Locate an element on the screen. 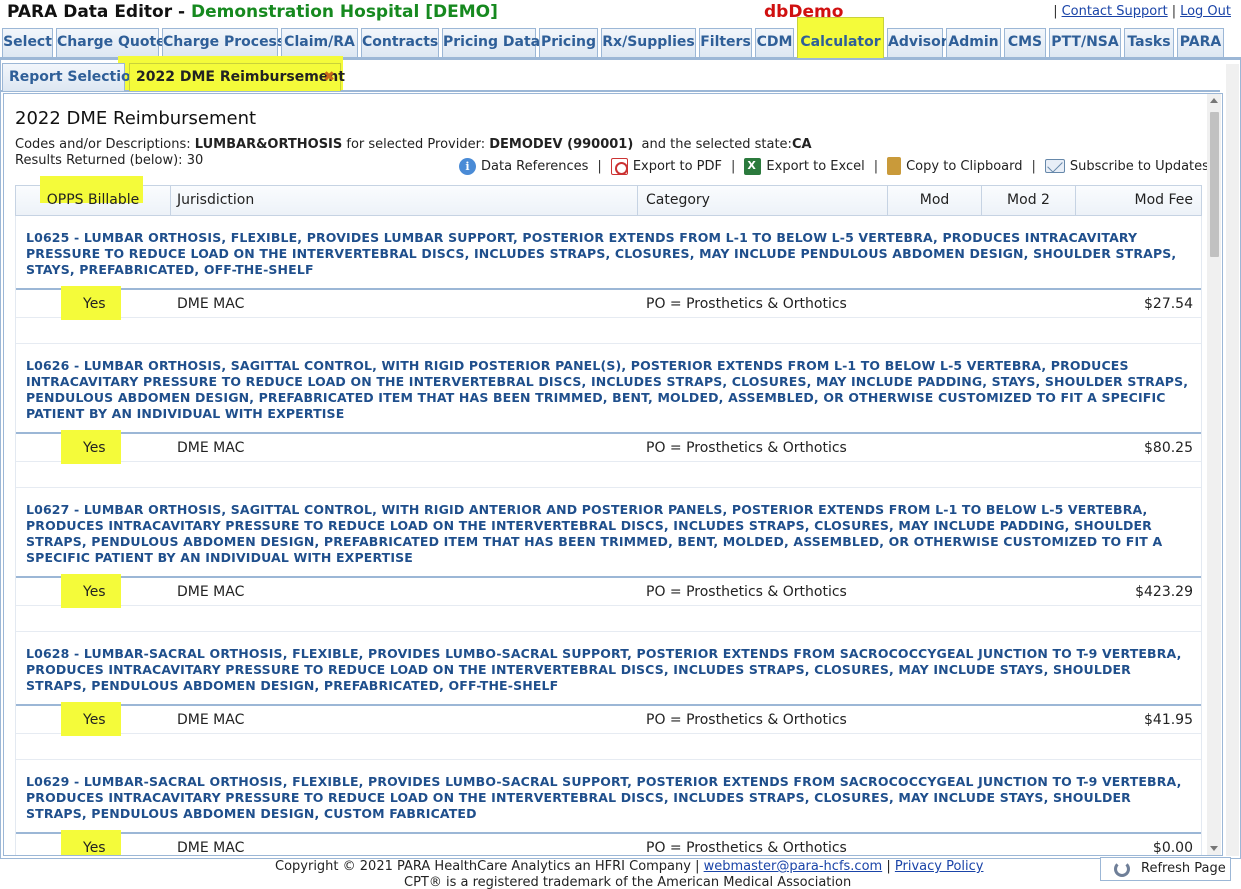  scroll-down-arrow-icon is located at coordinates (1214, 848).